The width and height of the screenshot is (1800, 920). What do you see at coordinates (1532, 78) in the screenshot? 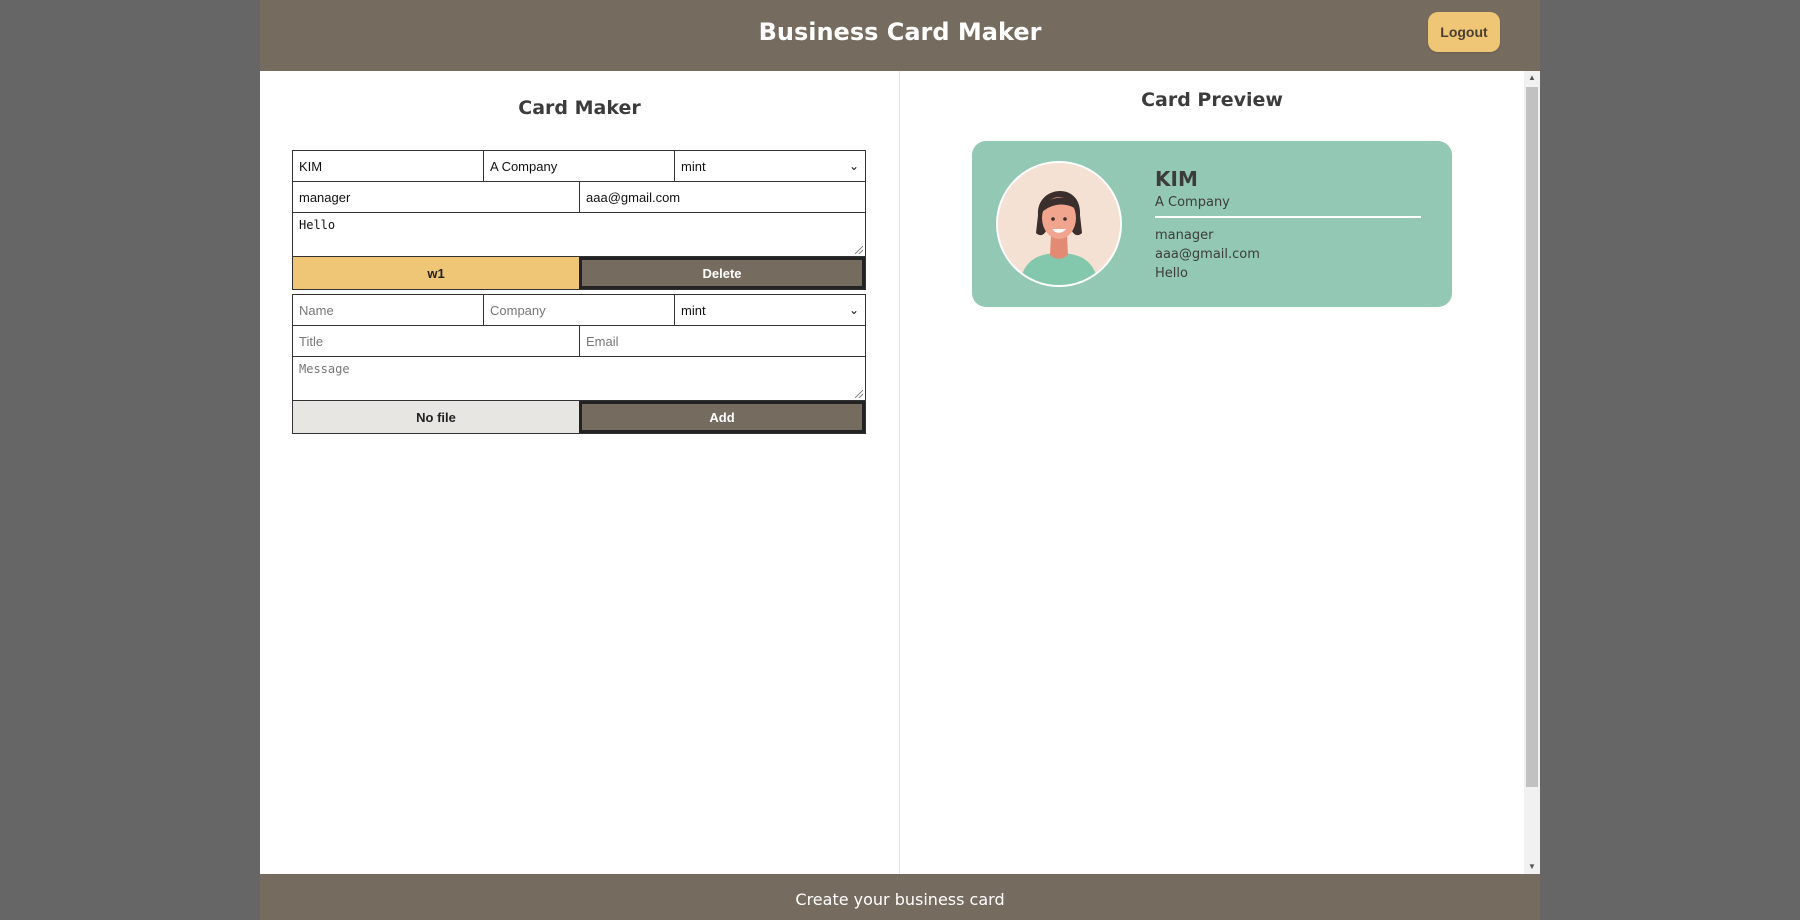
I see `scroll-up-icon: ▲` at bounding box center [1532, 78].